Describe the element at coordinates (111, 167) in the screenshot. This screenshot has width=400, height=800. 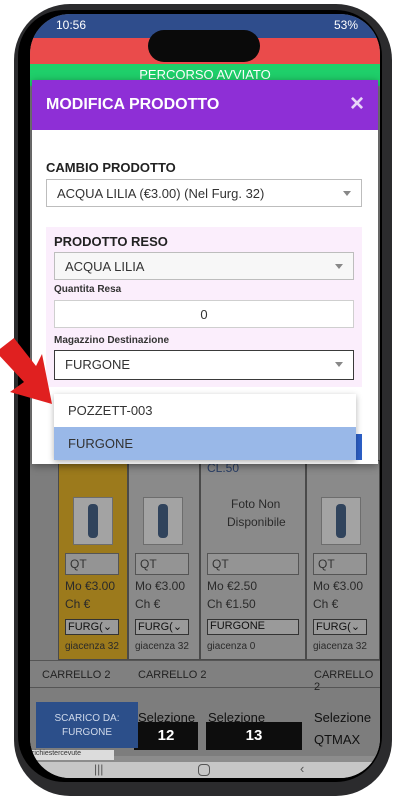
I see `change-product-label: CAMBIO PRODOTTO` at that location.